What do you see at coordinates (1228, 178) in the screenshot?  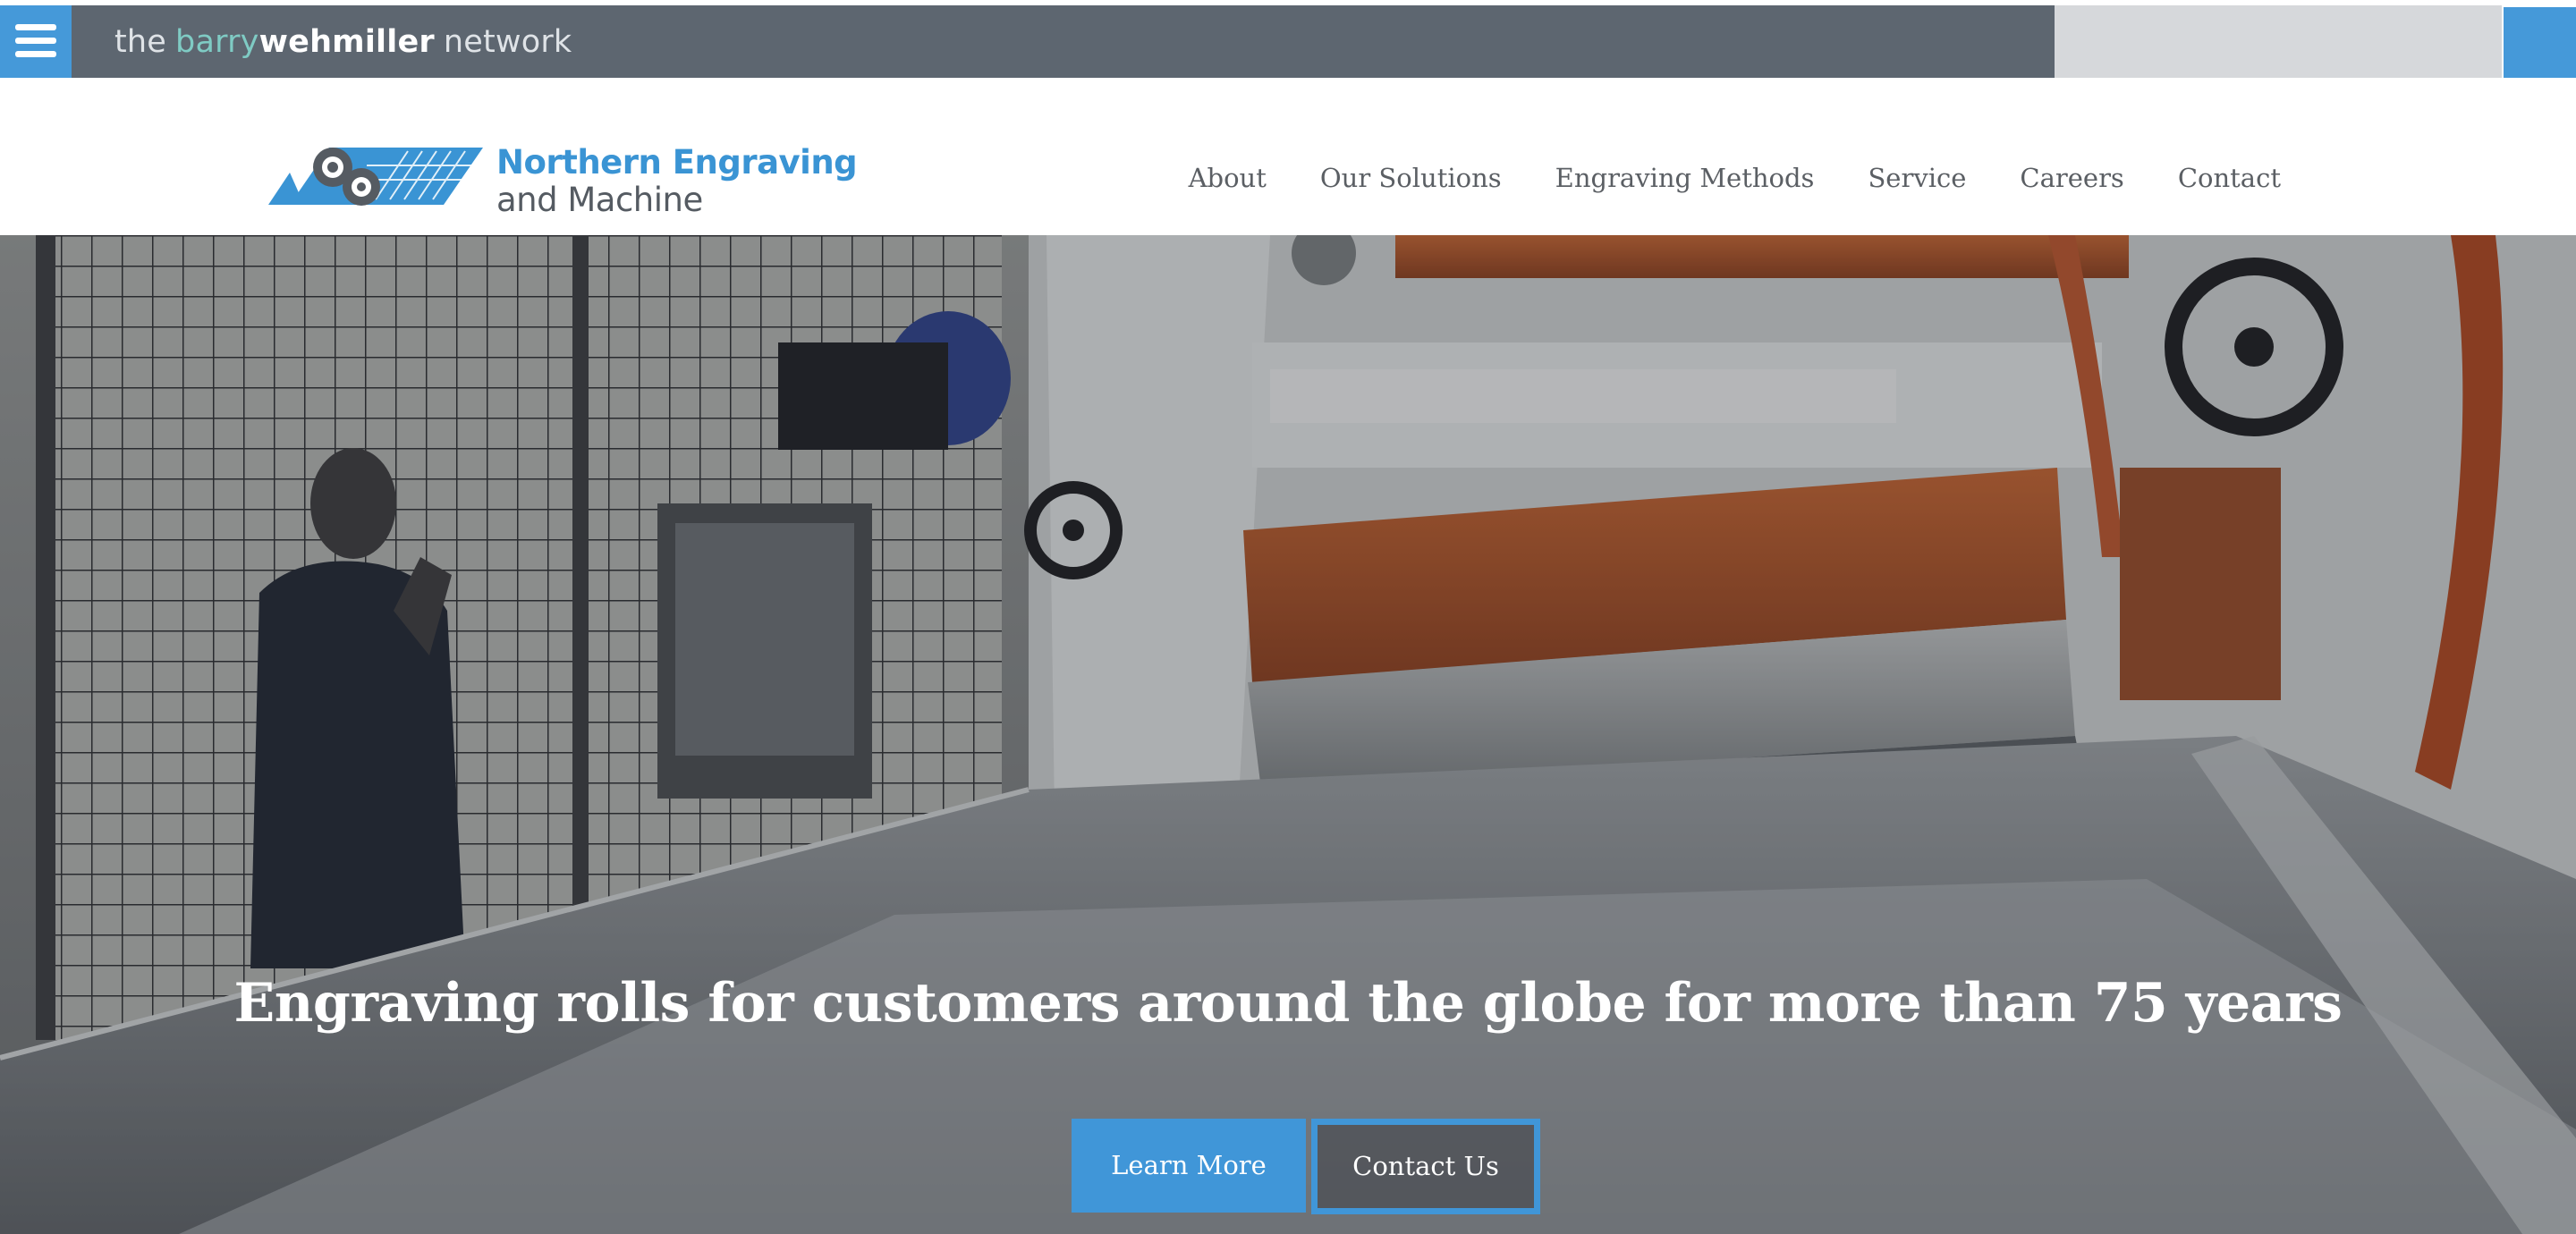 I see `nav-link-about: About` at bounding box center [1228, 178].